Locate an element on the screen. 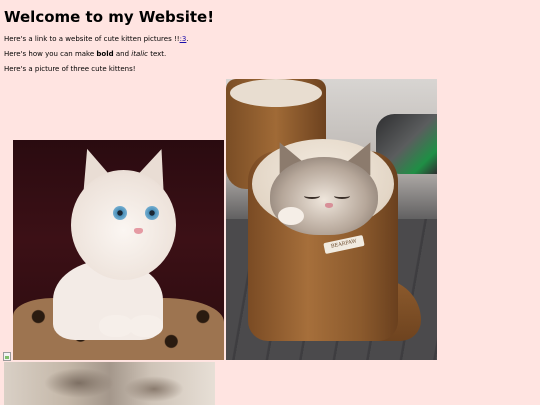 This screenshot has height=405, width=540. italic-word: italic is located at coordinates (139, 54).